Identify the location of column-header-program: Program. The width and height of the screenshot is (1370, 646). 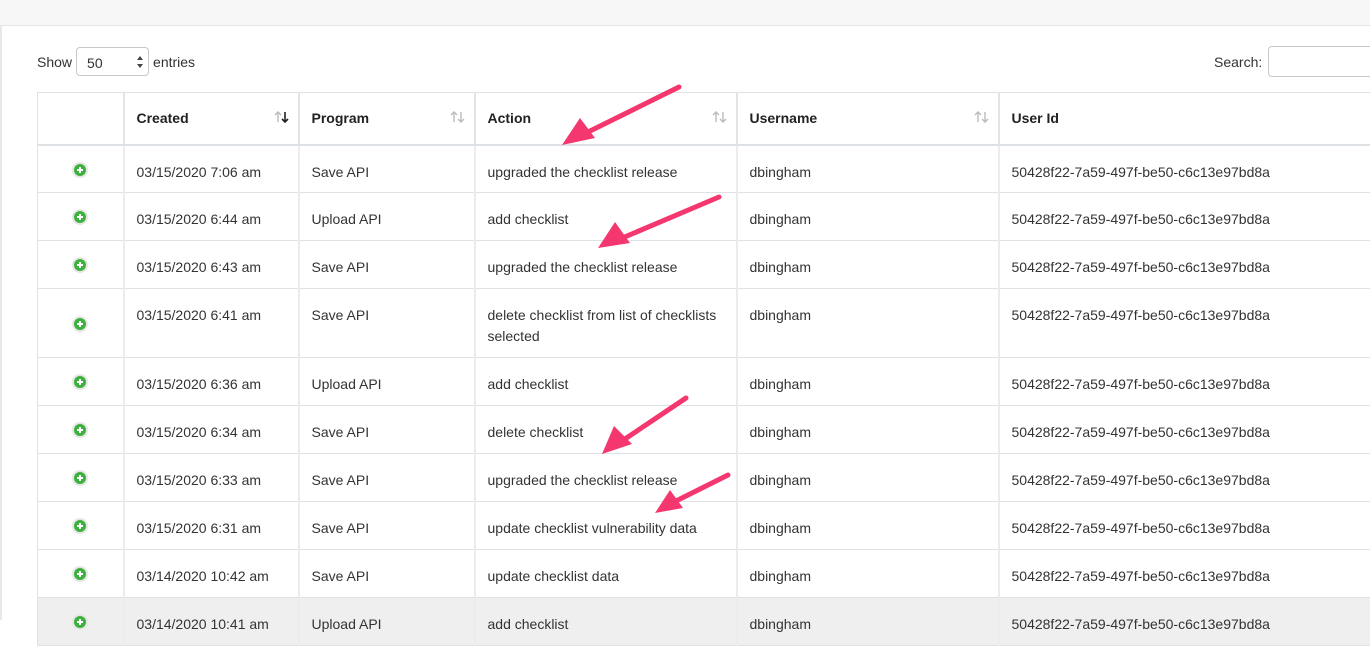
(387, 119).